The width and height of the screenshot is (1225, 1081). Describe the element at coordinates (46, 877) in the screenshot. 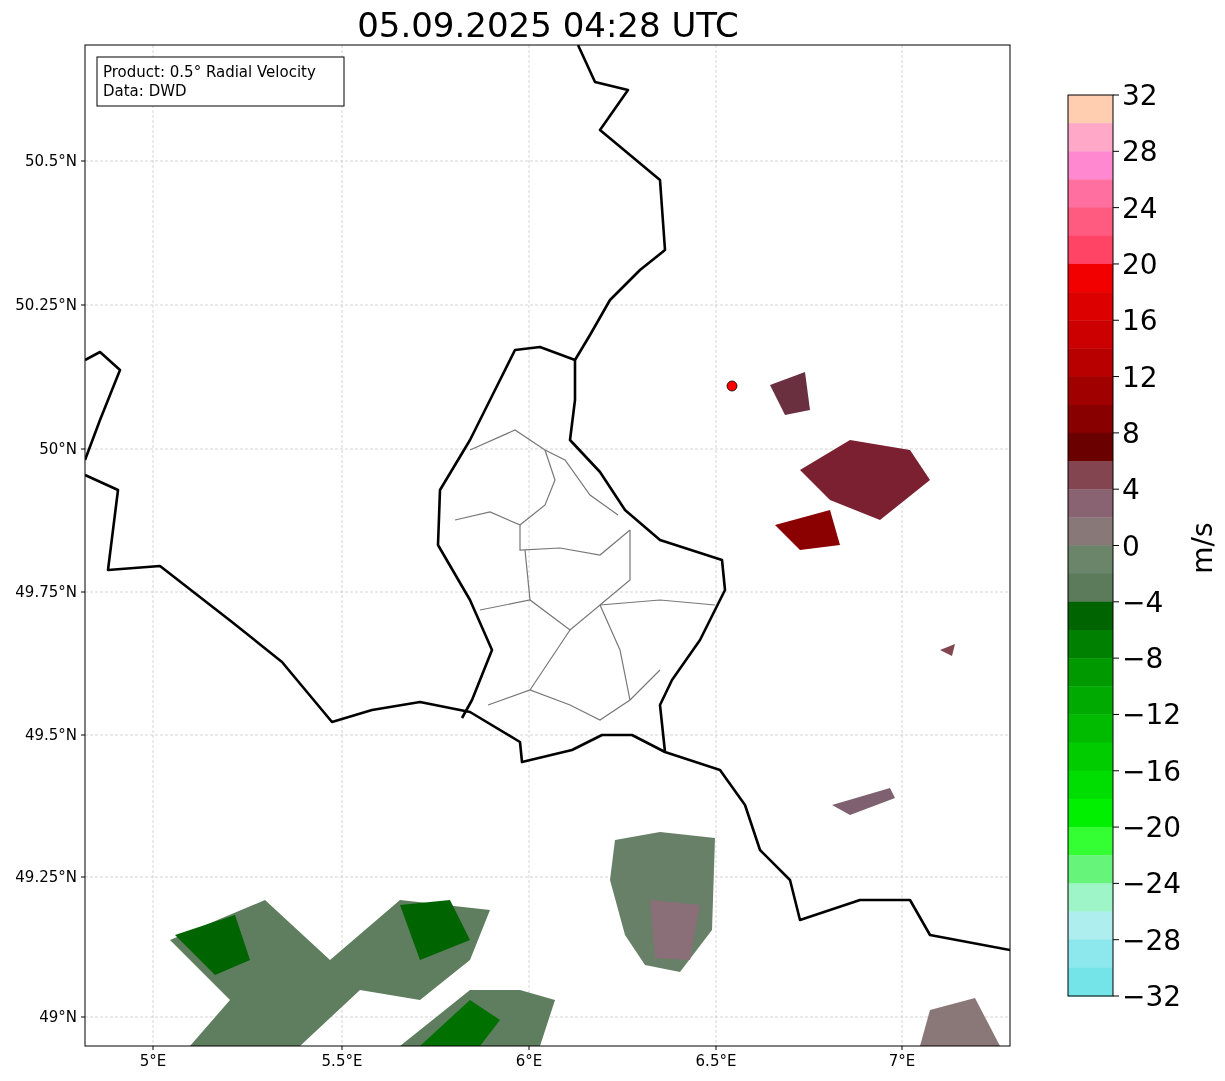

I see `latitude-label: 49.25°N` at that location.